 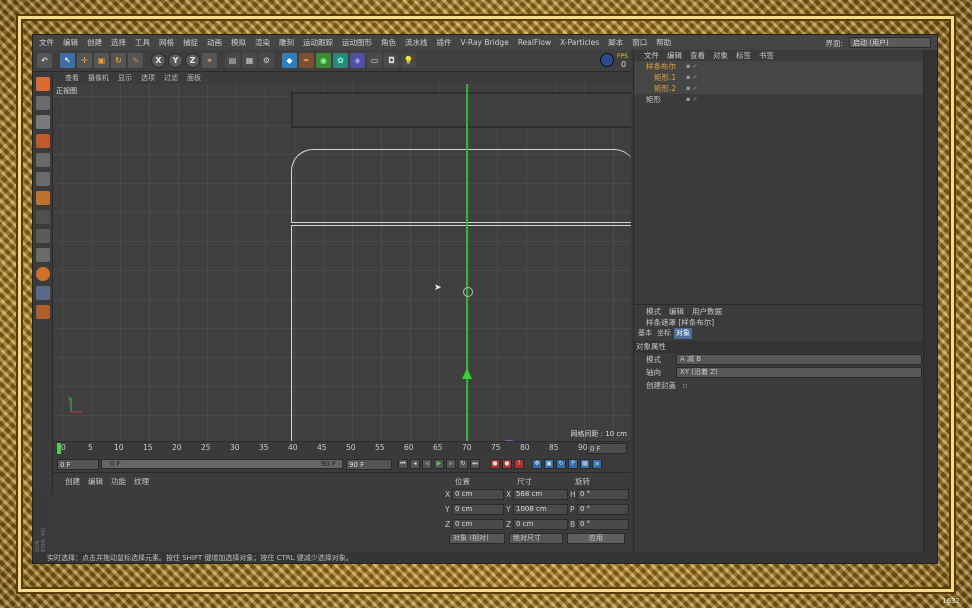 What do you see at coordinates (534, 42) in the screenshot?
I see `menu-realflow: RealFlow` at bounding box center [534, 42].